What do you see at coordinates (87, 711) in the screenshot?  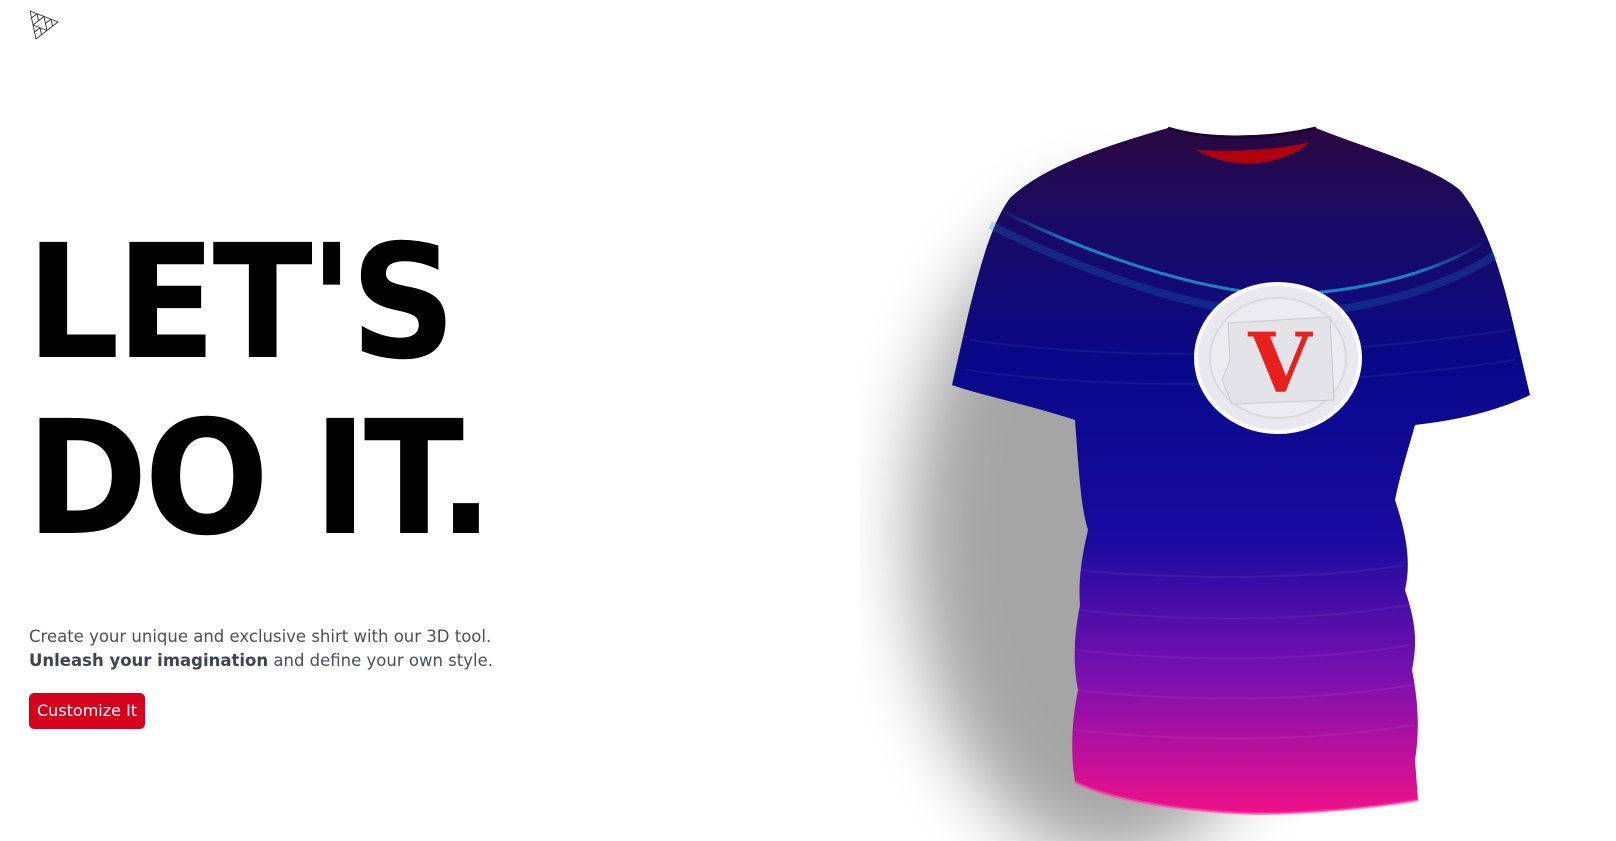 I see `customize-it-button: Customize It` at bounding box center [87, 711].